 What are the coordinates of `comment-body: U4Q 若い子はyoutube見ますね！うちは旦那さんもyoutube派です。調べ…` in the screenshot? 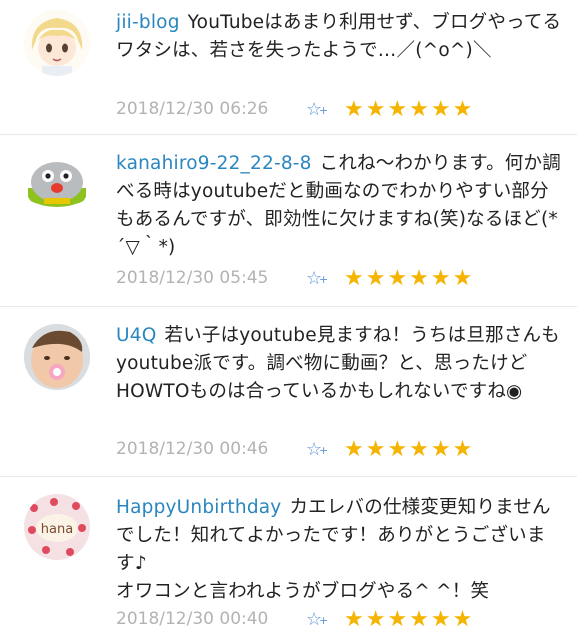 It's located at (339, 364).